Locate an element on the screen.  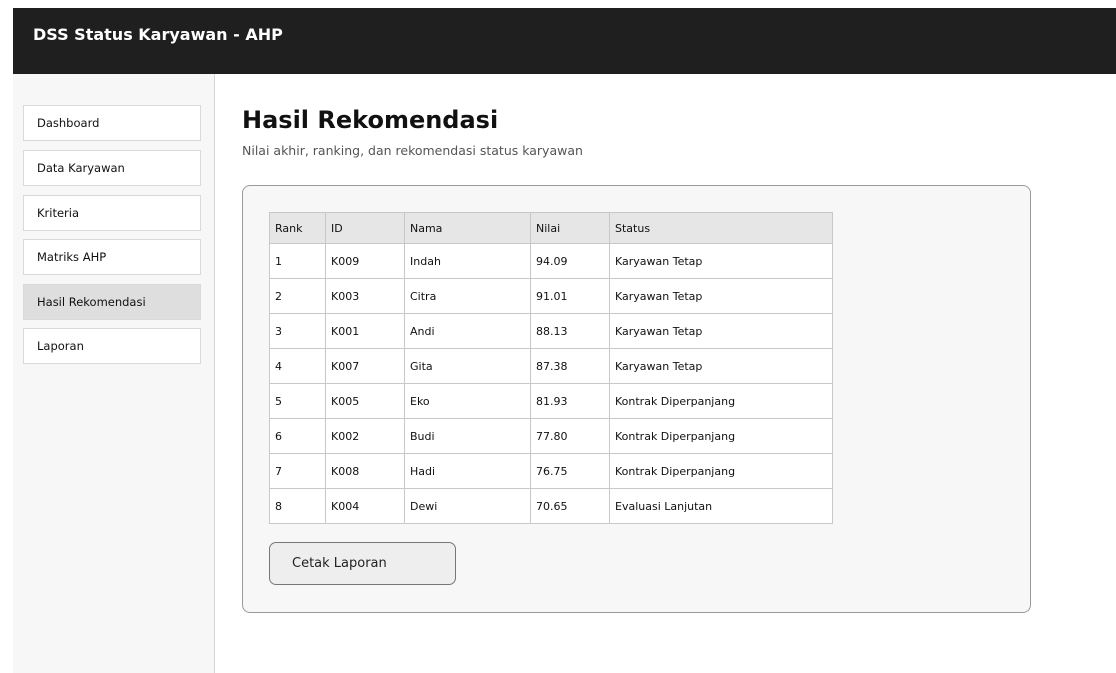
cell-nilai: 94.09 is located at coordinates (570, 261).